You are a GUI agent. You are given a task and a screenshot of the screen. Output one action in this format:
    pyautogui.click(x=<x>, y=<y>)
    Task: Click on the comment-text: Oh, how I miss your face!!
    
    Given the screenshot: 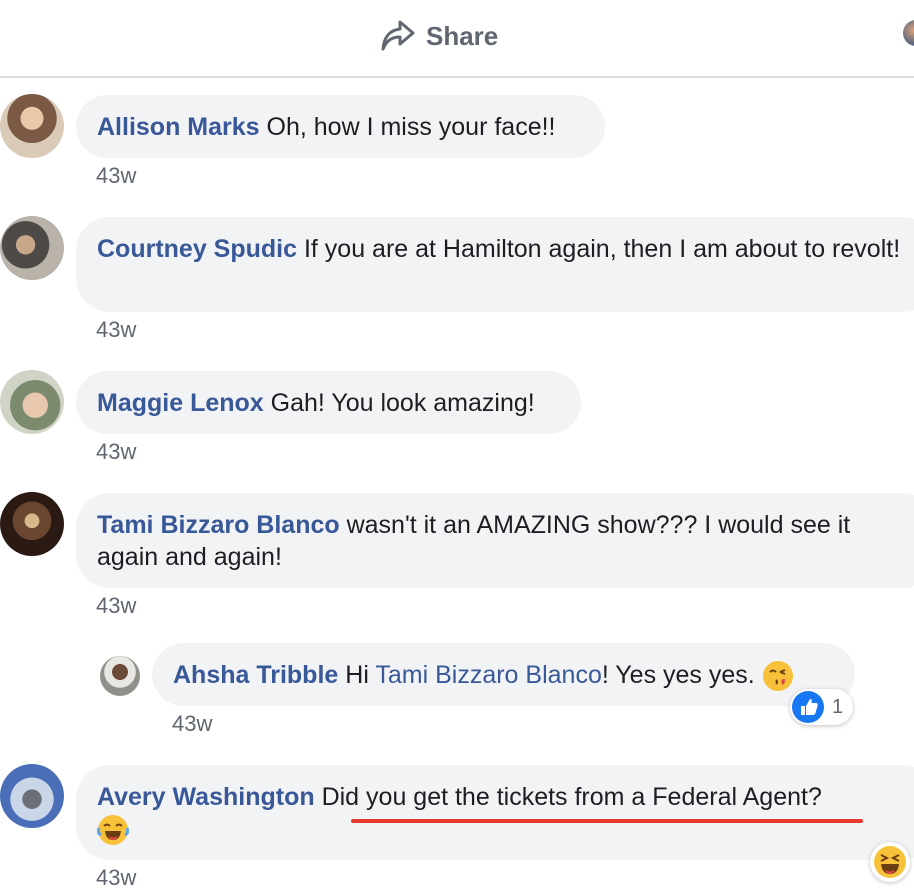 What is the action you would take?
    pyautogui.click(x=411, y=127)
    